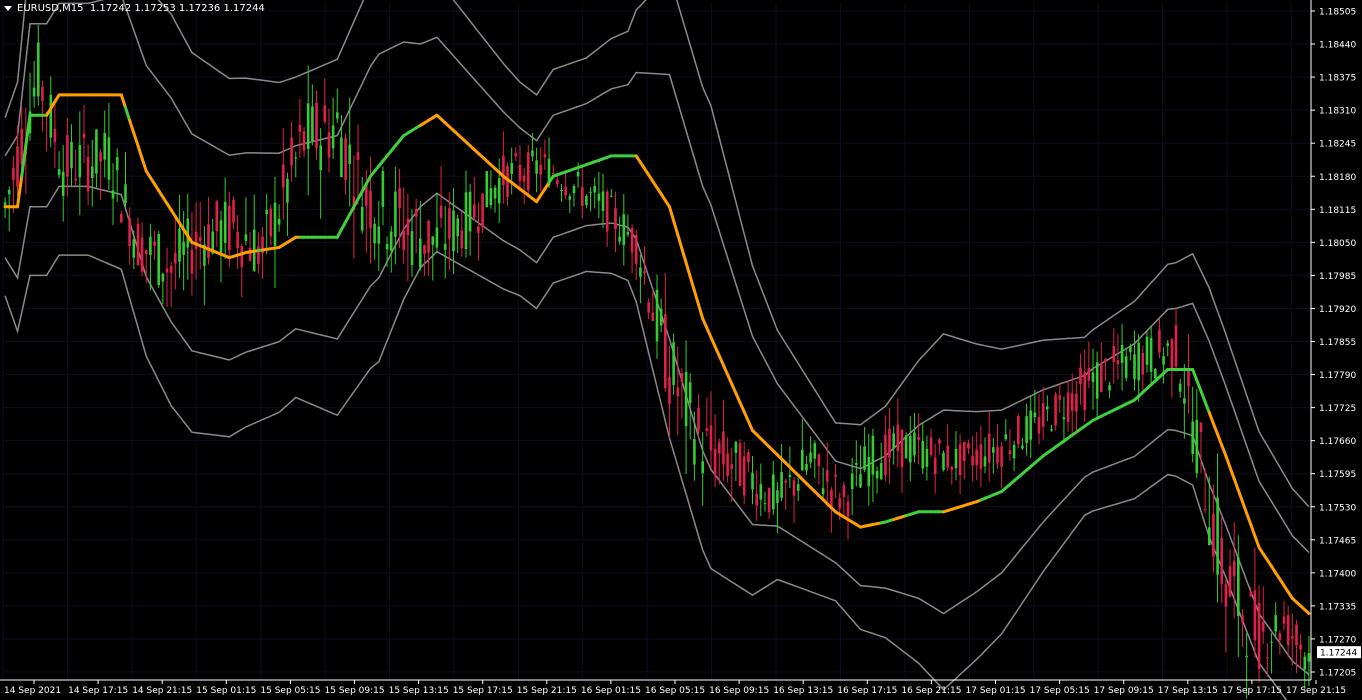 This screenshot has height=700, width=1362. What do you see at coordinates (996, 691) in the screenshot?
I see `x-tick-label: 17 Sep 01:15` at bounding box center [996, 691].